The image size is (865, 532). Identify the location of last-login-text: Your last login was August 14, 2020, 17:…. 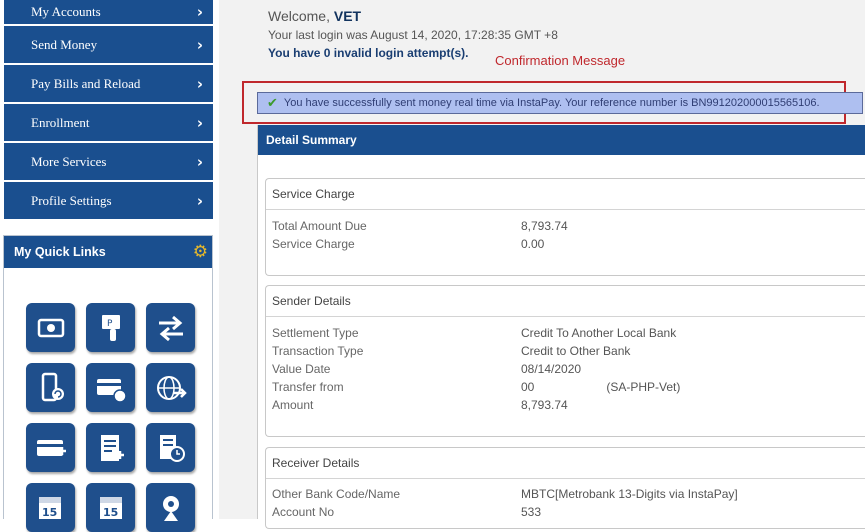
(413, 35).